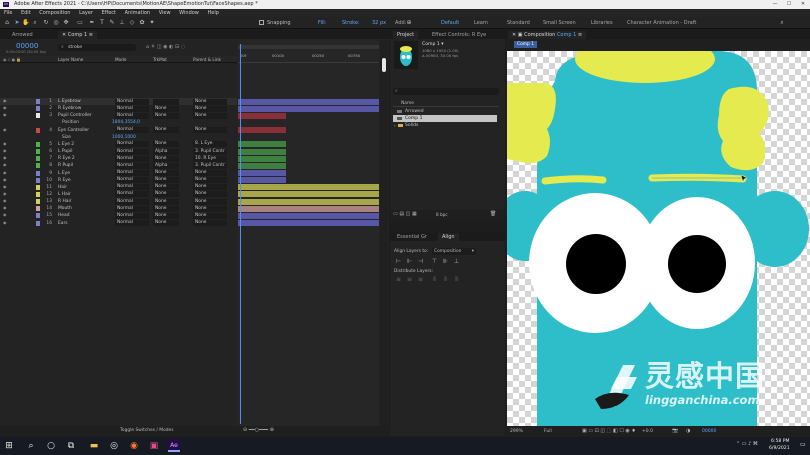  Describe the element at coordinates (114, 446) in the screenshot. I see `media-app-icon: ◎` at that location.